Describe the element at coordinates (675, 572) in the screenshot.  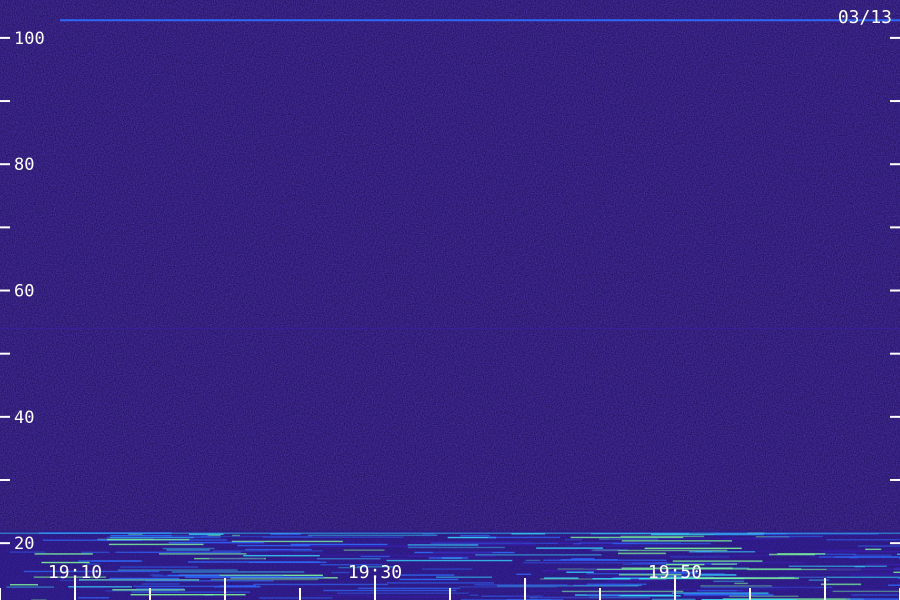
I see `x-tick-label: 19:50` at that location.